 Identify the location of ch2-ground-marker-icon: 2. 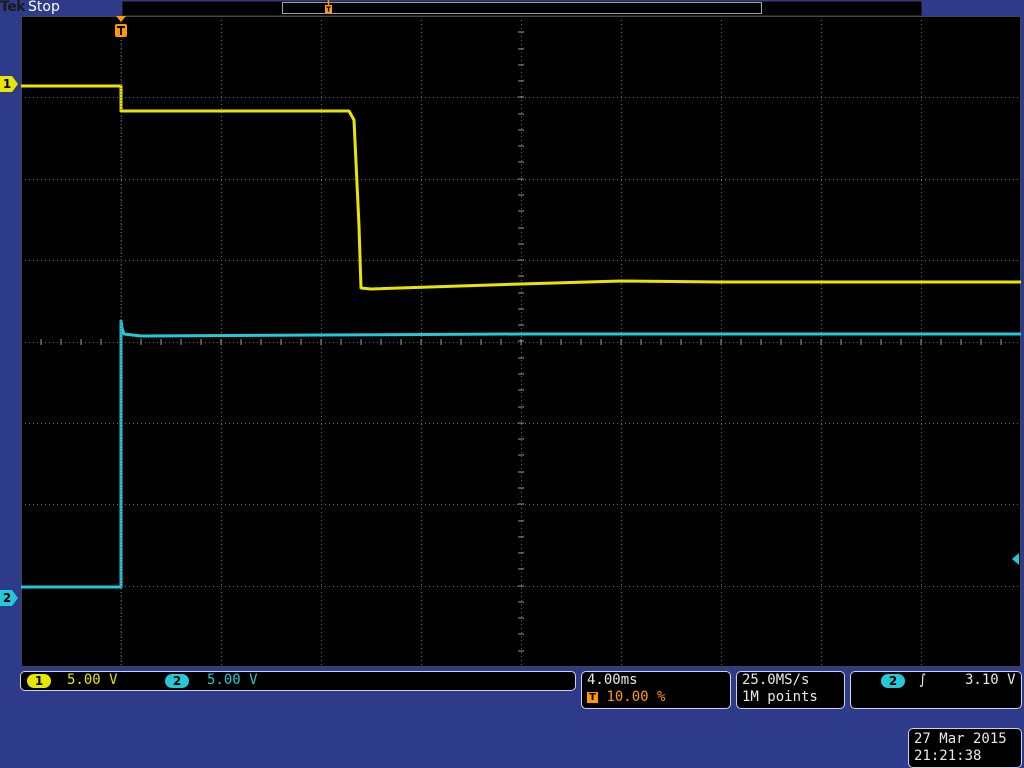
(9, 598).